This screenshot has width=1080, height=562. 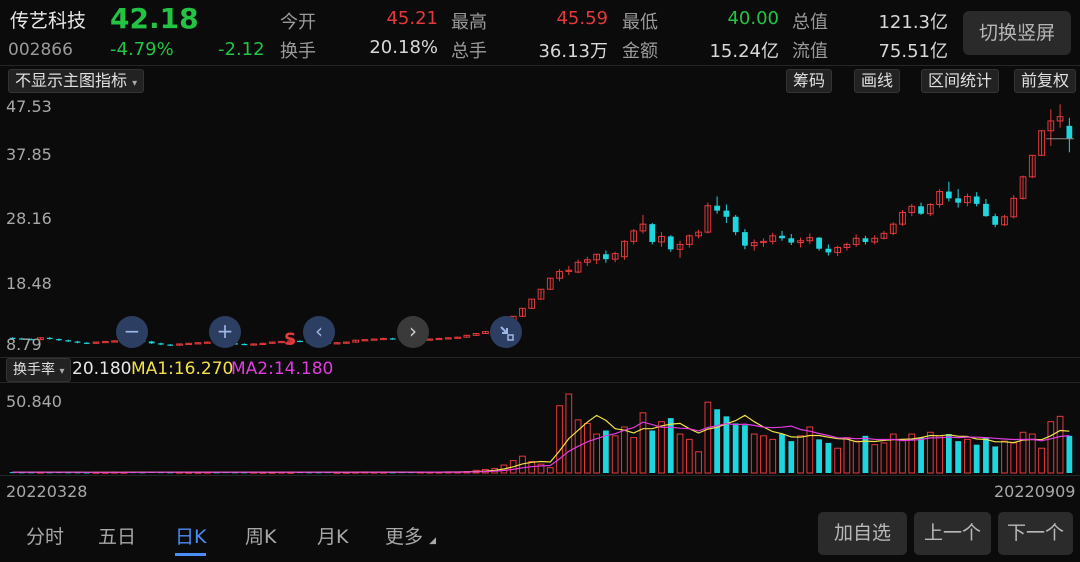 What do you see at coordinates (24, 344) in the screenshot?
I see `y-label-bottom: 8.79` at bounding box center [24, 344].